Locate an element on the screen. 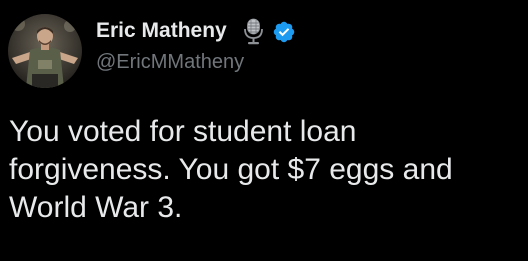  avatar-photo-icon is located at coordinates (45, 51).